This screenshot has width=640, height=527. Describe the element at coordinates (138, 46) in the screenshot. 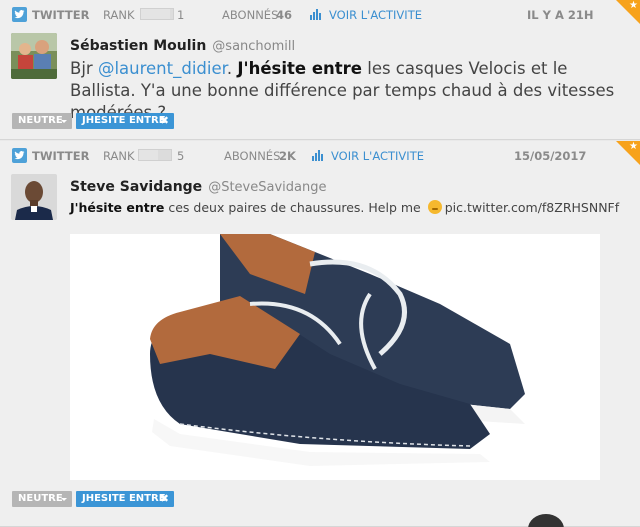

I see `author-fullname: Sébastien Moulin` at that location.